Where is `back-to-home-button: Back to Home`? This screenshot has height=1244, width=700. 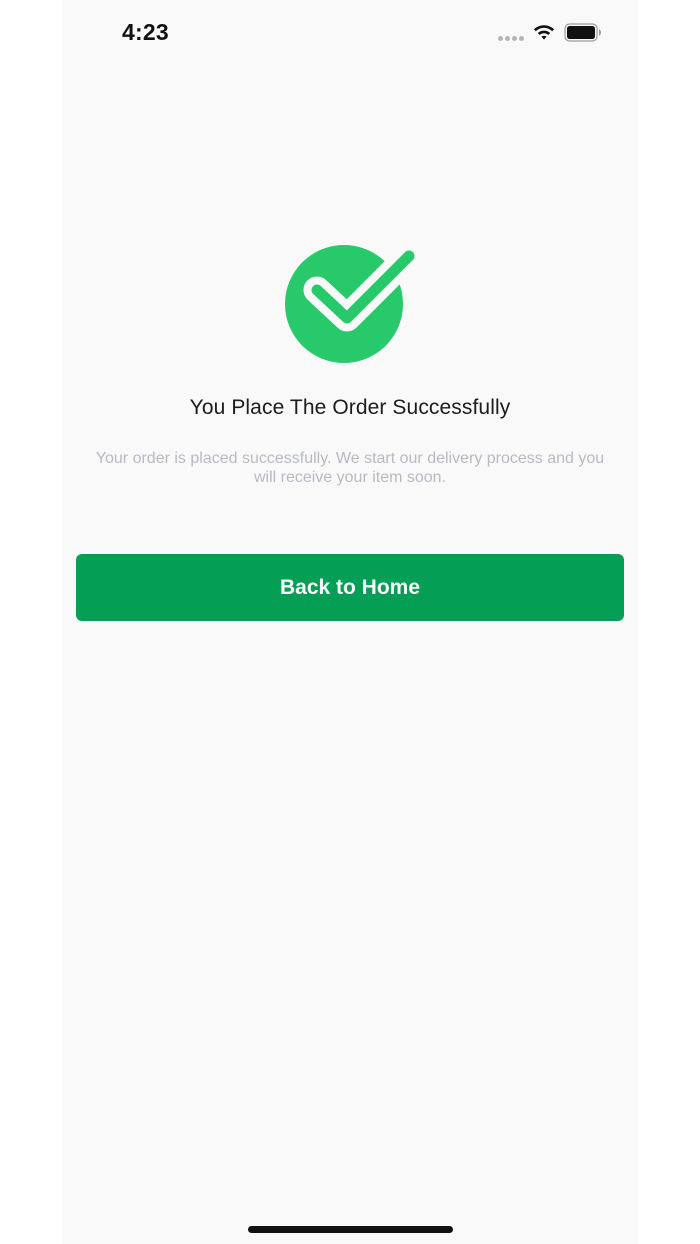
back-to-home-button: Back to Home is located at coordinates (350, 587).